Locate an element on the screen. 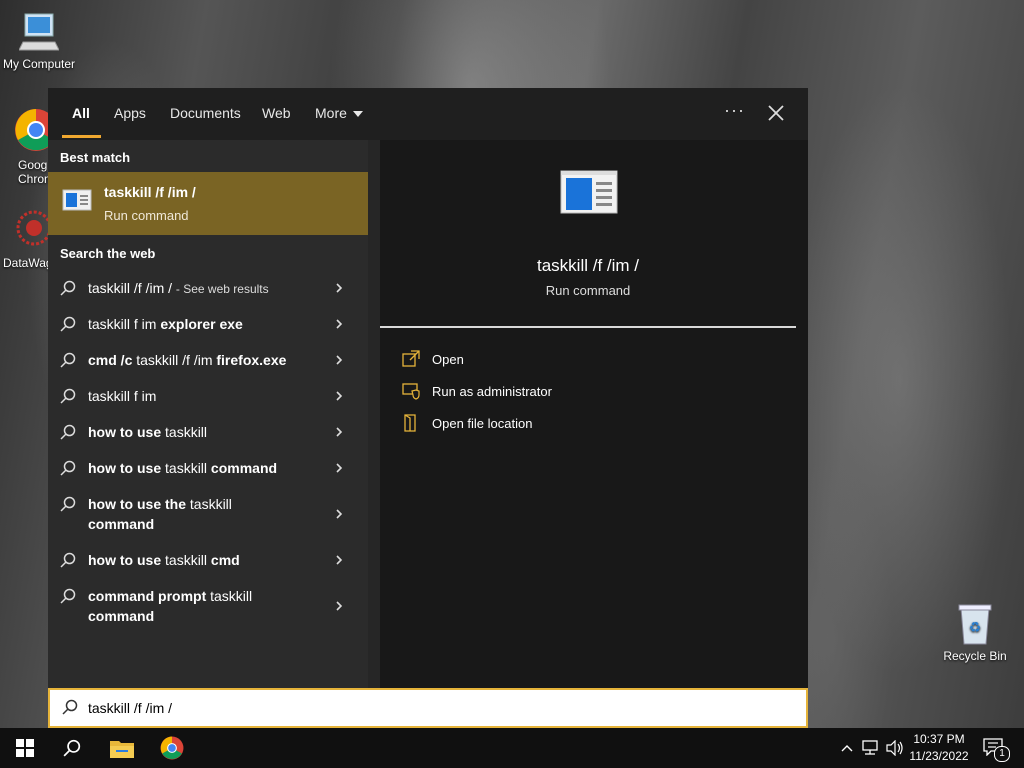 The width and height of the screenshot is (1024, 768). preview-divider is located at coordinates (588, 327).